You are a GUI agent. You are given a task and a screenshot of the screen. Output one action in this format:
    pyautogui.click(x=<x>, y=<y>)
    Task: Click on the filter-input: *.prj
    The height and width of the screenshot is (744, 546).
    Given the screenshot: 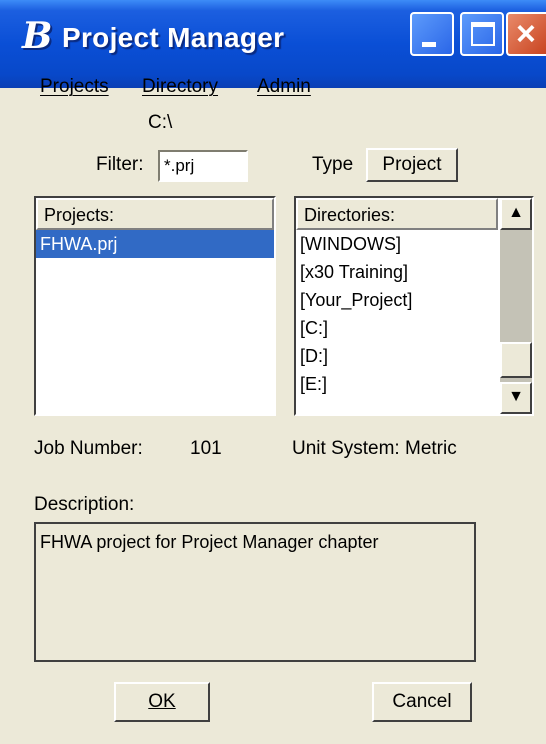 What is the action you would take?
    pyautogui.click(x=203, y=166)
    